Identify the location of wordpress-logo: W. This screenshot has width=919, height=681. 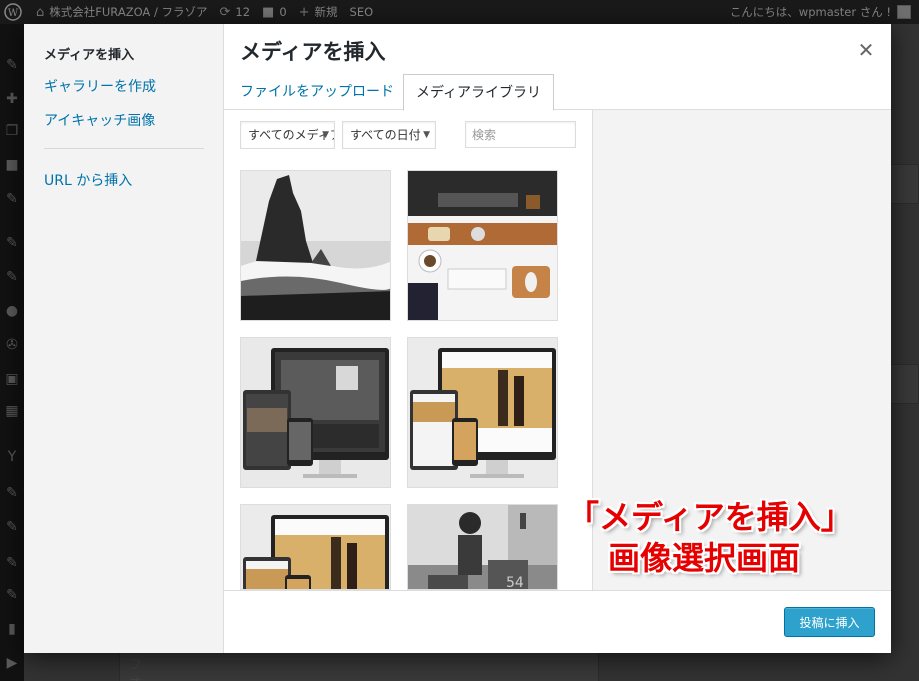
(15, 12).